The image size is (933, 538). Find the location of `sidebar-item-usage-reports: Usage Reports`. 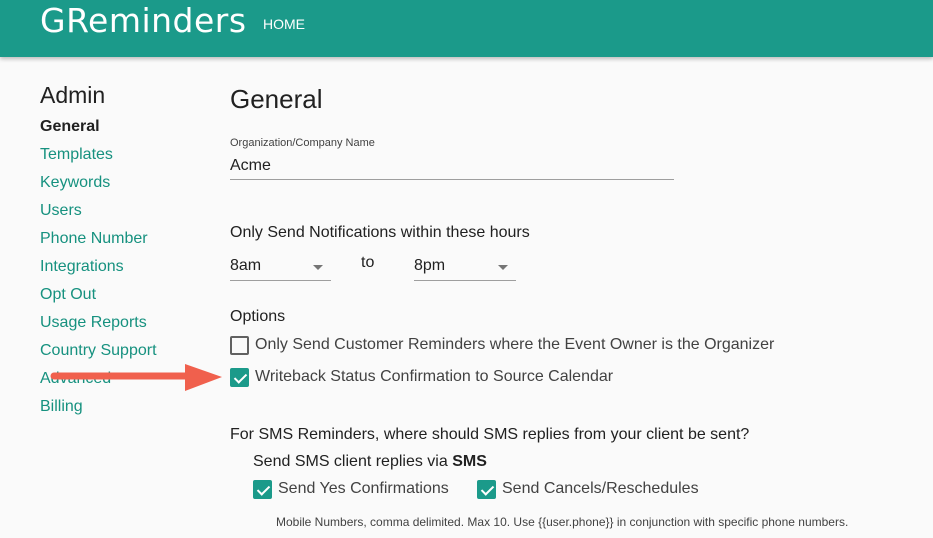

sidebar-item-usage-reports: Usage Reports is located at coordinates (125, 327).